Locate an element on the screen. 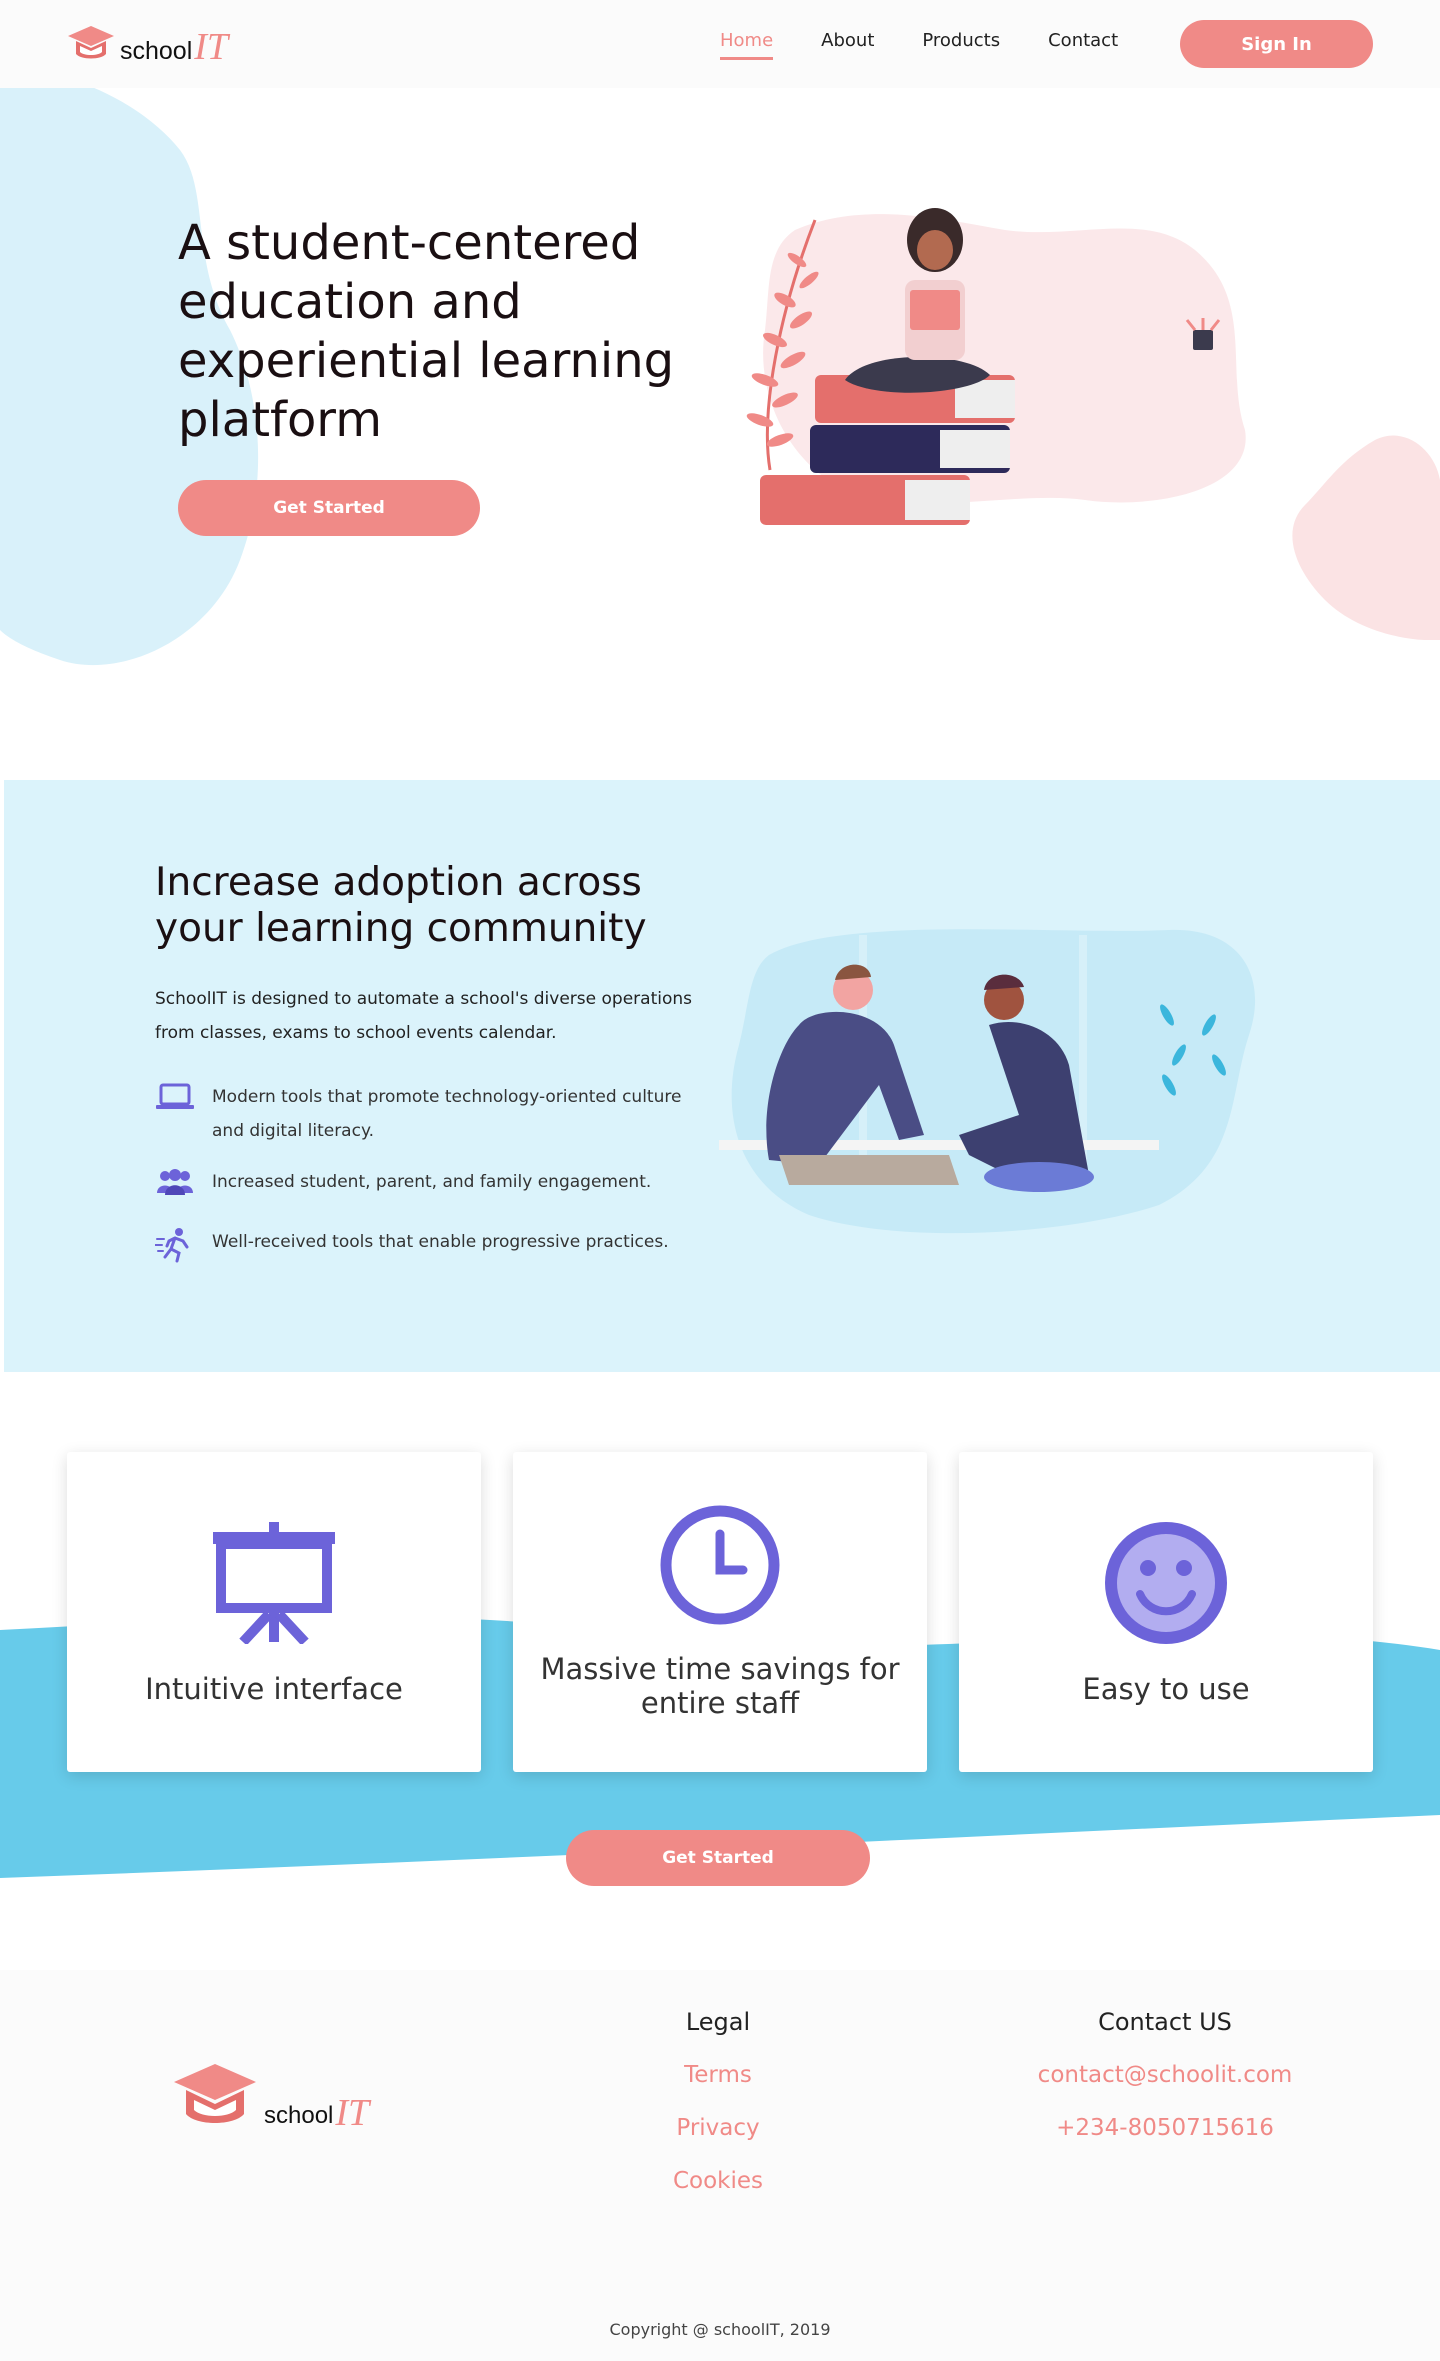 The image size is (1440, 2361). decorative-pink-blob is located at coordinates (1366, 537).